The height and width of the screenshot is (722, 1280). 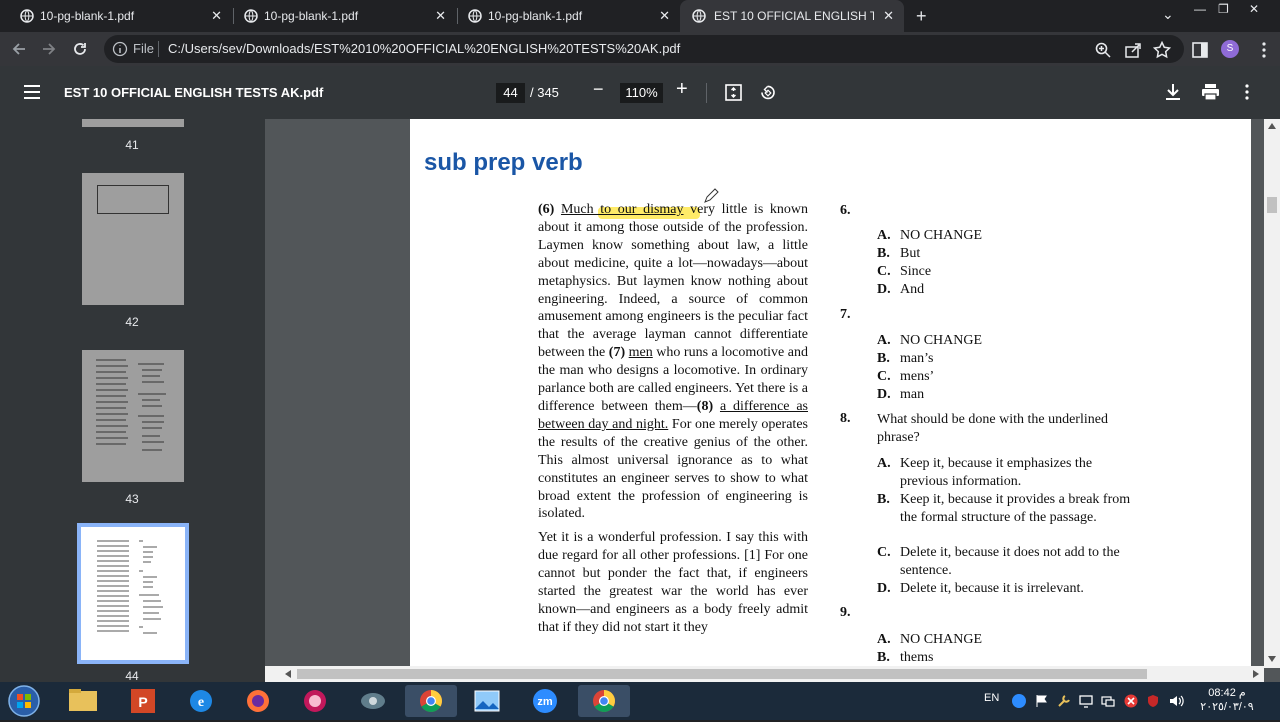 I want to click on zoom-magnifier-icon, so click(x=1103, y=50).